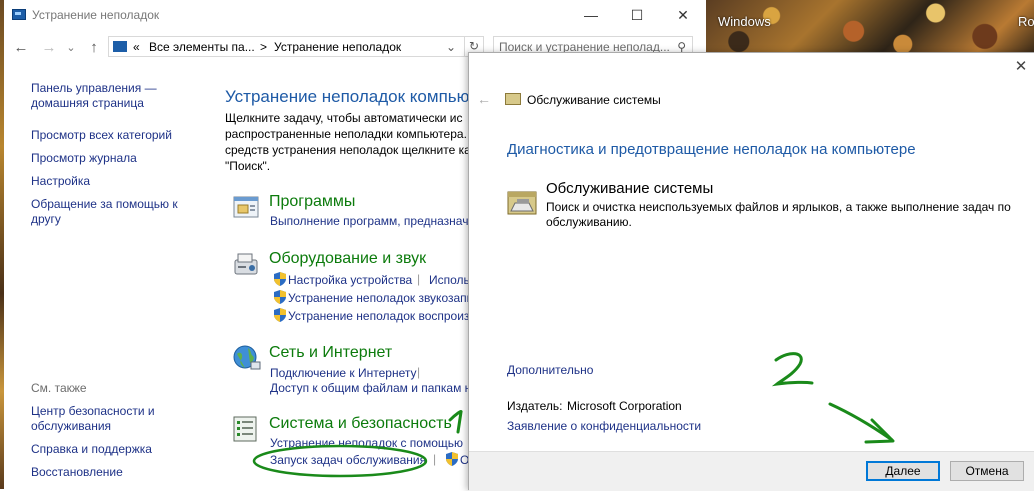 The width and height of the screenshot is (1034, 491). What do you see at coordinates (683, 15) in the screenshot?
I see `close-button: ✕` at bounding box center [683, 15].